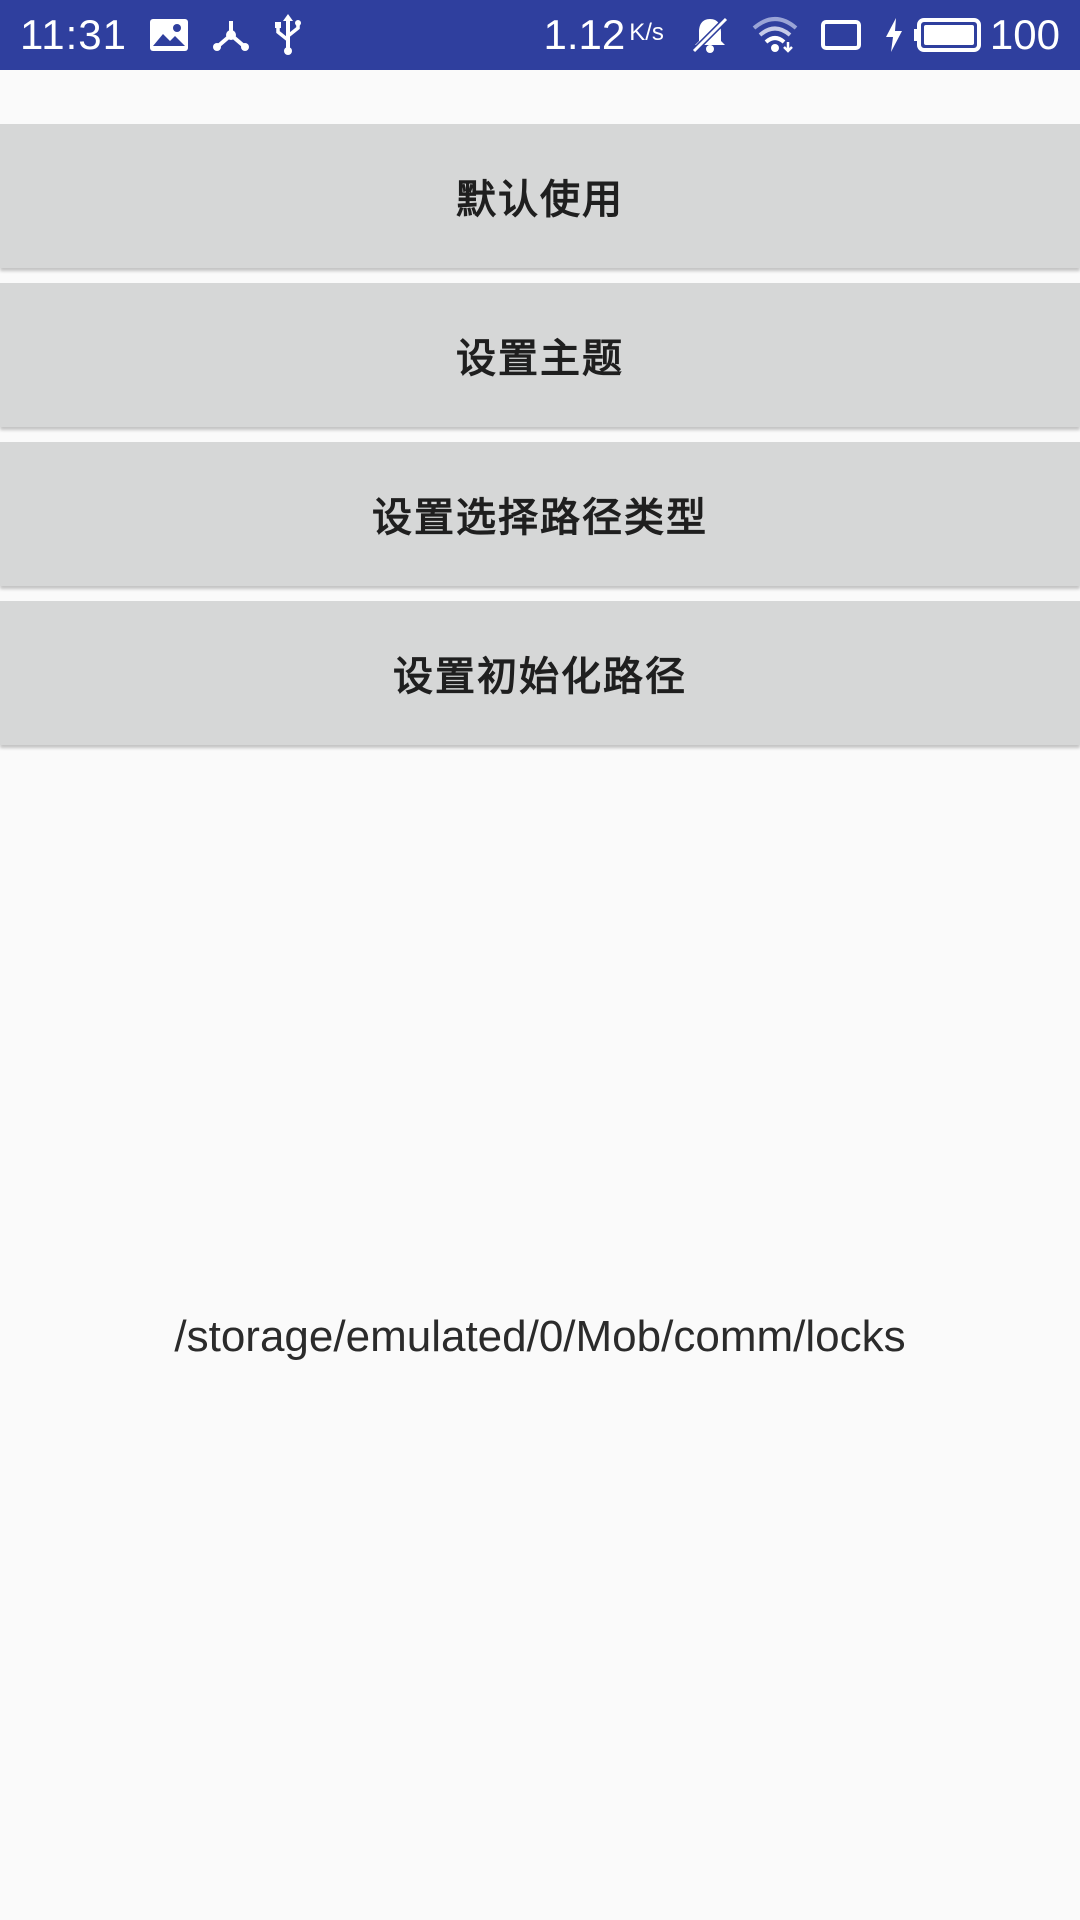  What do you see at coordinates (894, 35) in the screenshot?
I see `charging-bolt-icon` at bounding box center [894, 35].